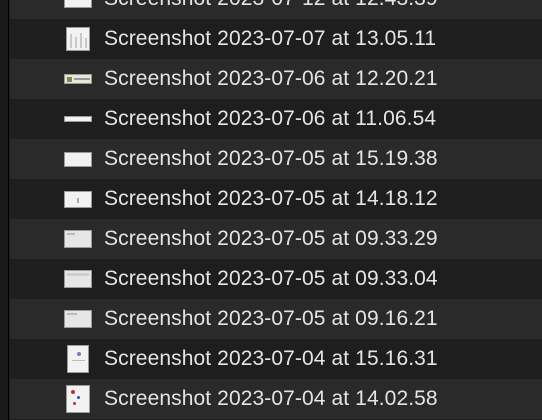  What do you see at coordinates (271, 5) in the screenshot?
I see `file-name: Screenshot 2023-07-12 at 12.43.39` at bounding box center [271, 5].